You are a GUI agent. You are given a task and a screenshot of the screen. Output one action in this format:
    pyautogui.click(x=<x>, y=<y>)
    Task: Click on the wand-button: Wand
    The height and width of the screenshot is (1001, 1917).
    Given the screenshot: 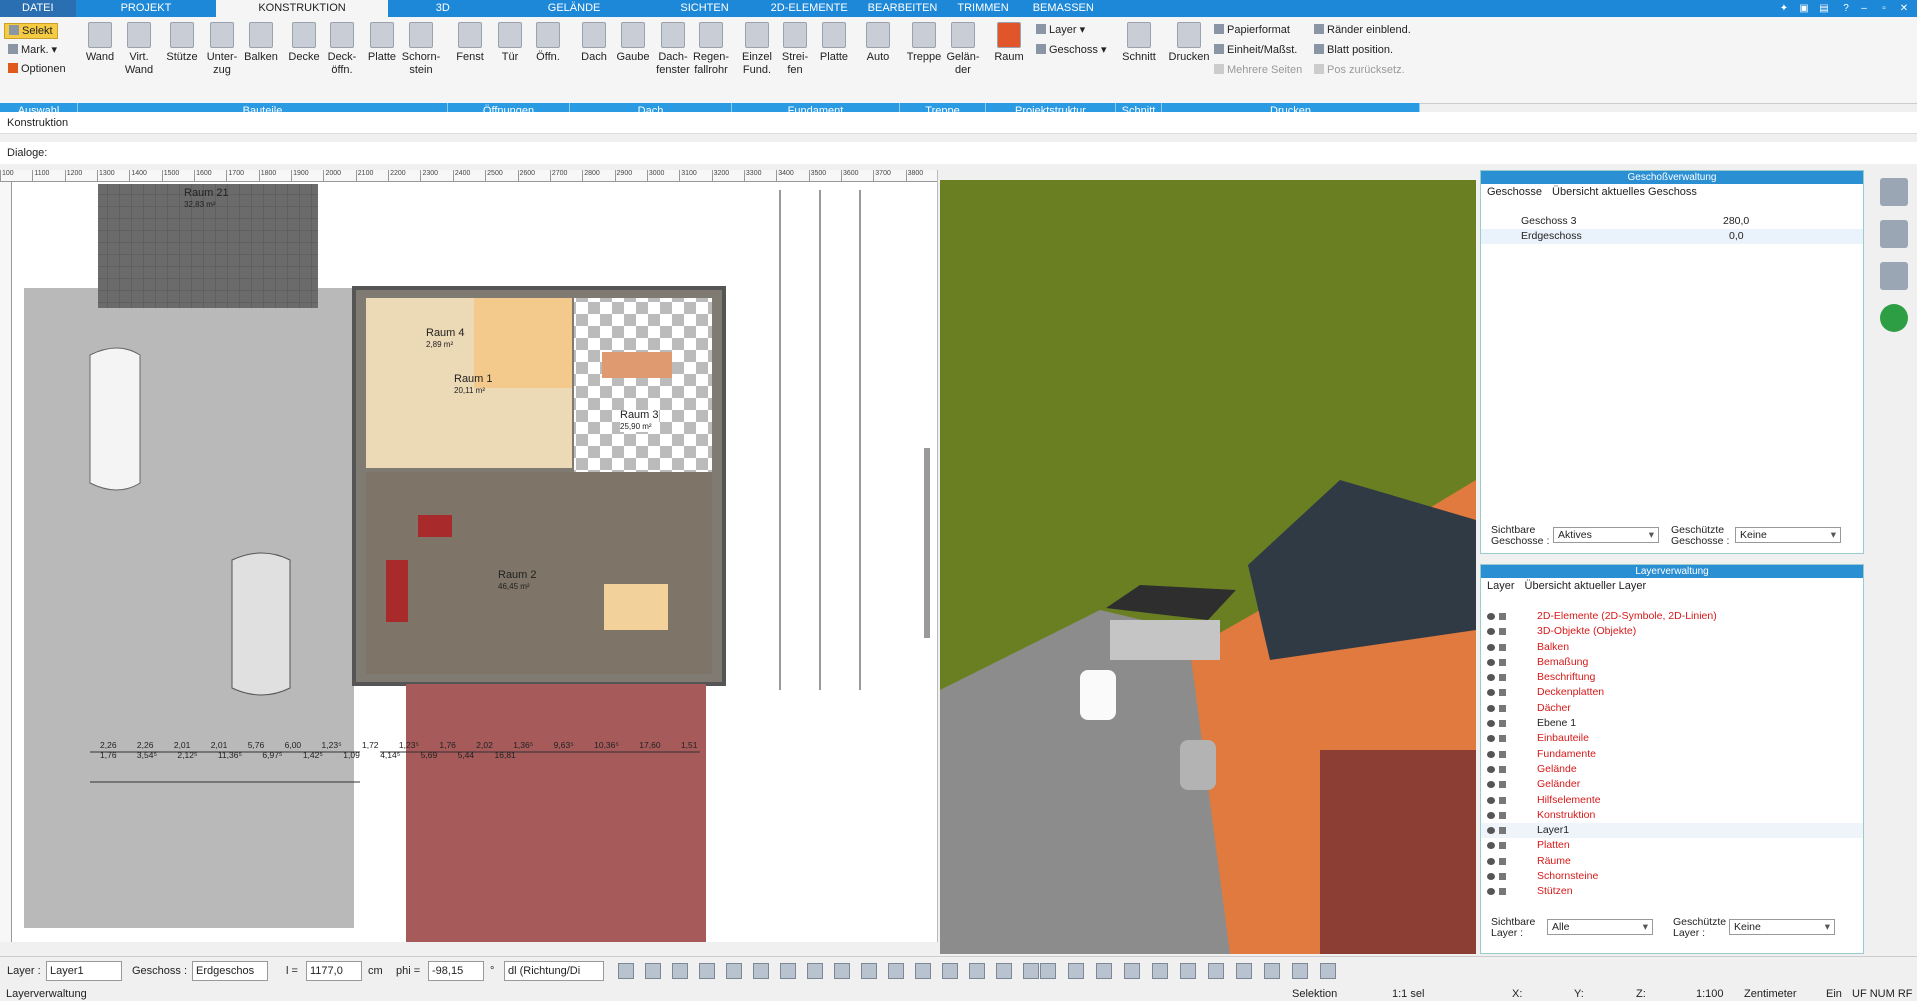 What is the action you would take?
    pyautogui.click(x=100, y=52)
    